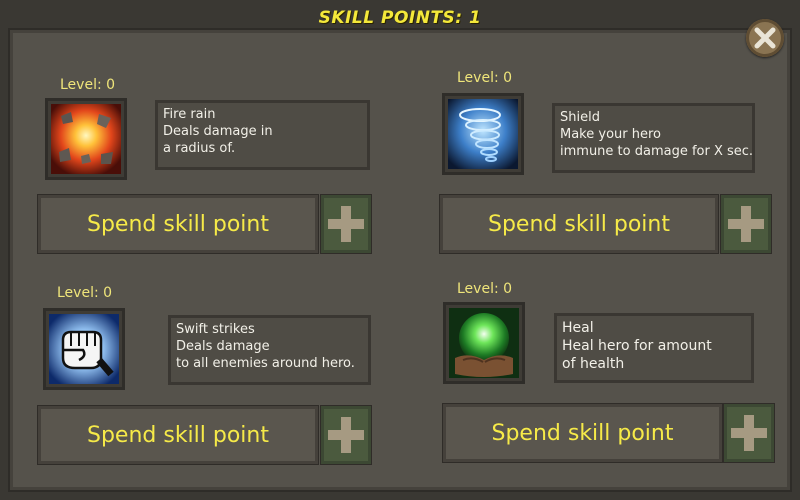 This screenshot has height=500, width=800. Describe the element at coordinates (223, 346) in the screenshot. I see `skill-desc-line: Deals damage` at that location.